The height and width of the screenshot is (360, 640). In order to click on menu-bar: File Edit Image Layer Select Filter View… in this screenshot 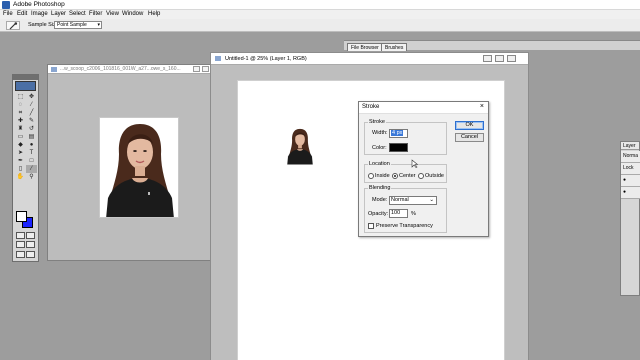, I will do `click(320, 14)`.